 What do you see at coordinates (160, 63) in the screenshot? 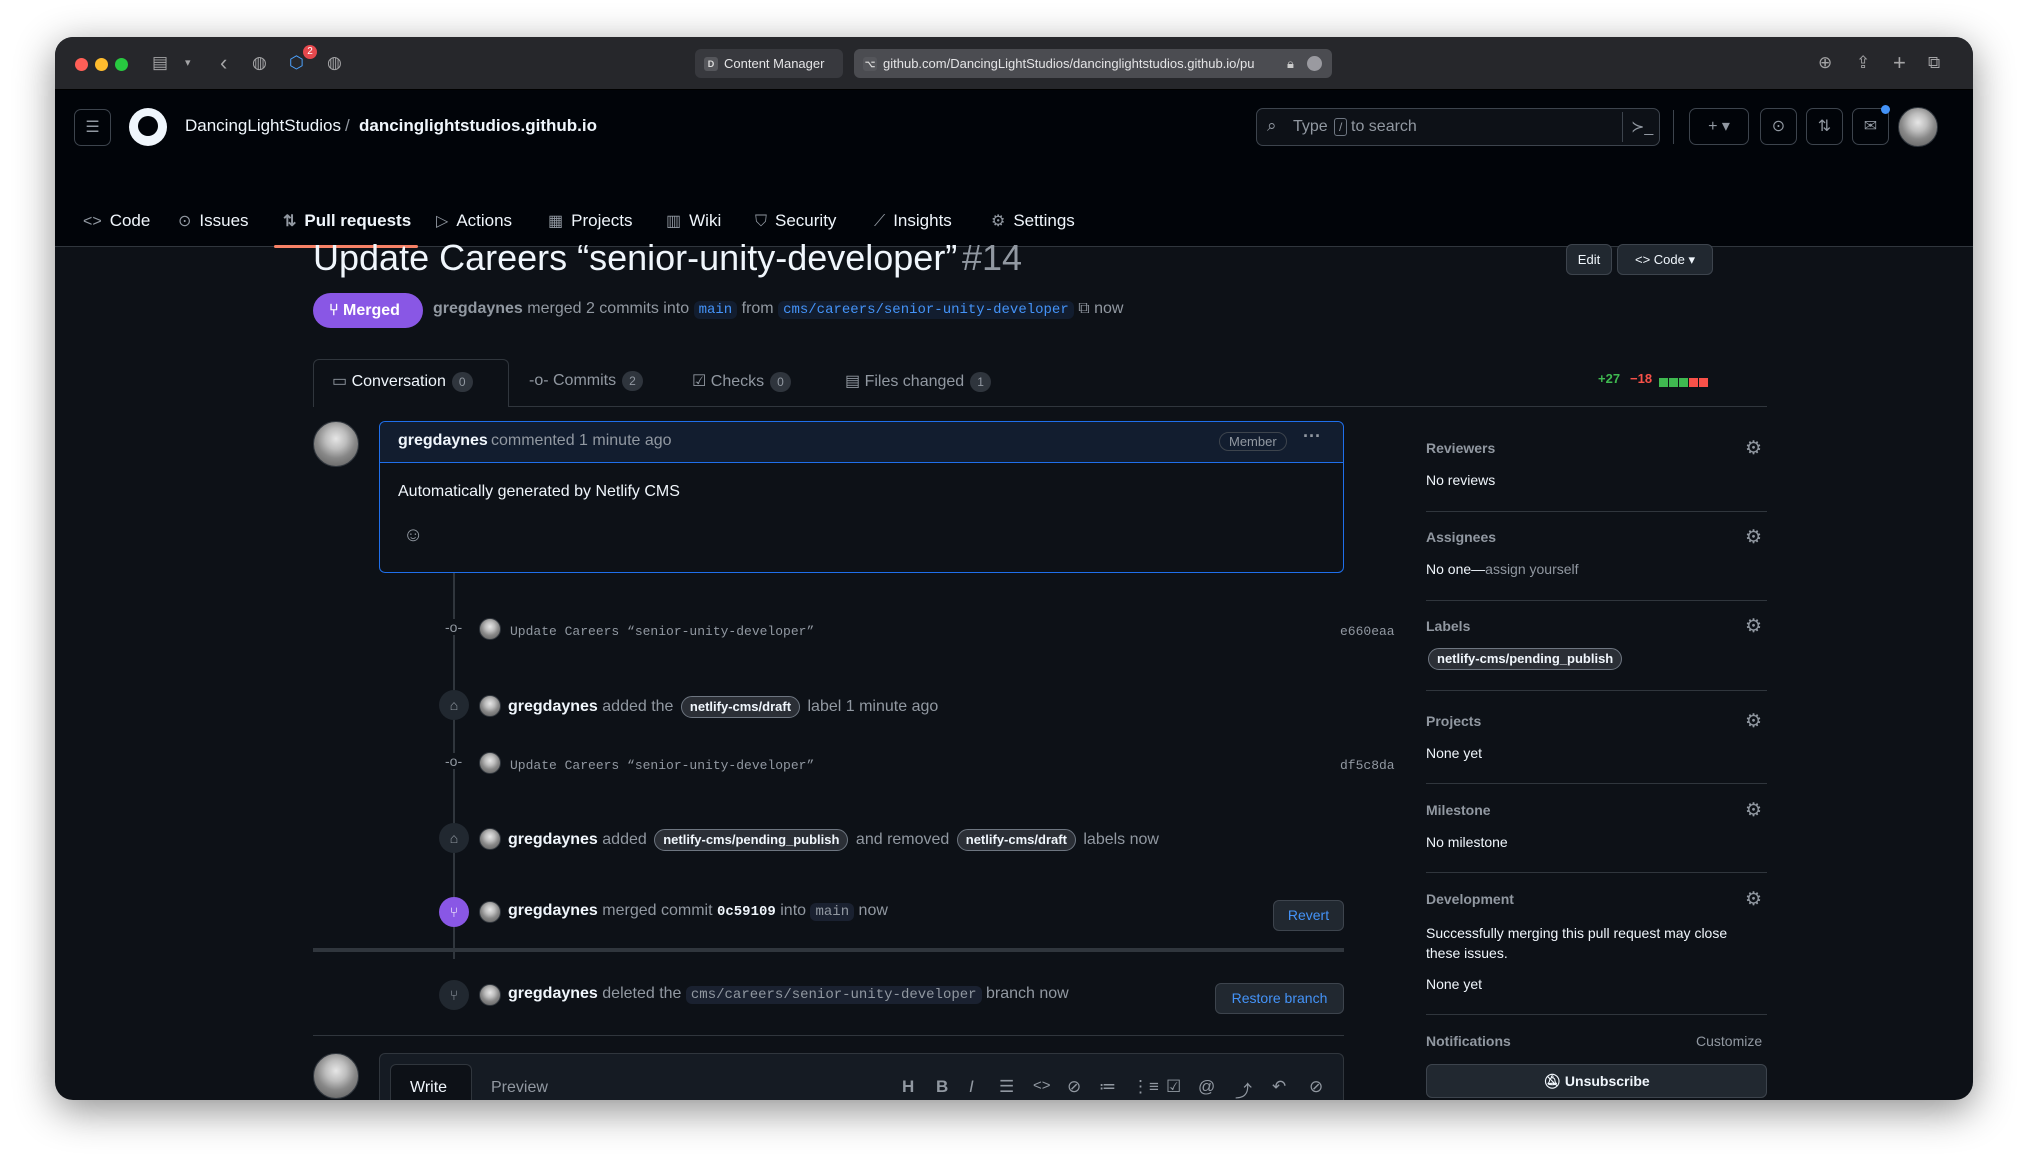
I see `sidebar-toggle-icon: ▤` at bounding box center [160, 63].